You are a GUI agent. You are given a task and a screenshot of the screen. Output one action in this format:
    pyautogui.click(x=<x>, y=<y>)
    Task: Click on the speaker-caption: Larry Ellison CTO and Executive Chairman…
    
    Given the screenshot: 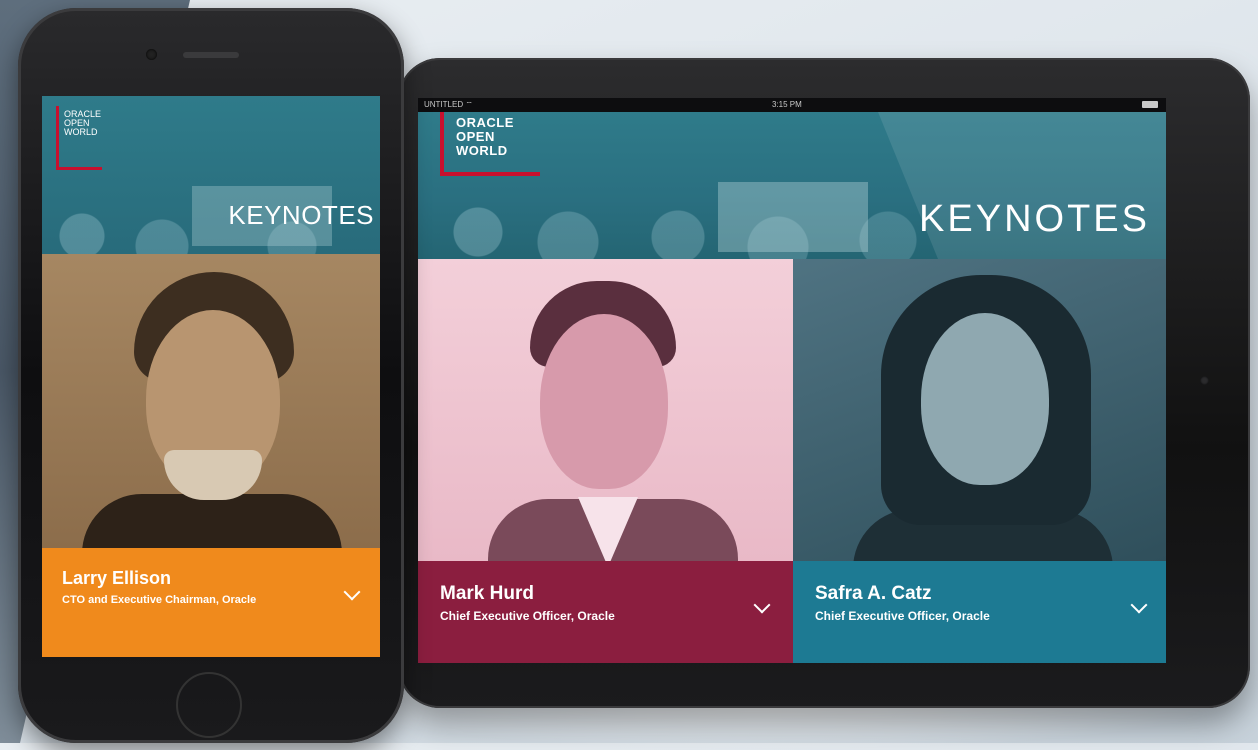 What is the action you would take?
    pyautogui.click(x=211, y=602)
    